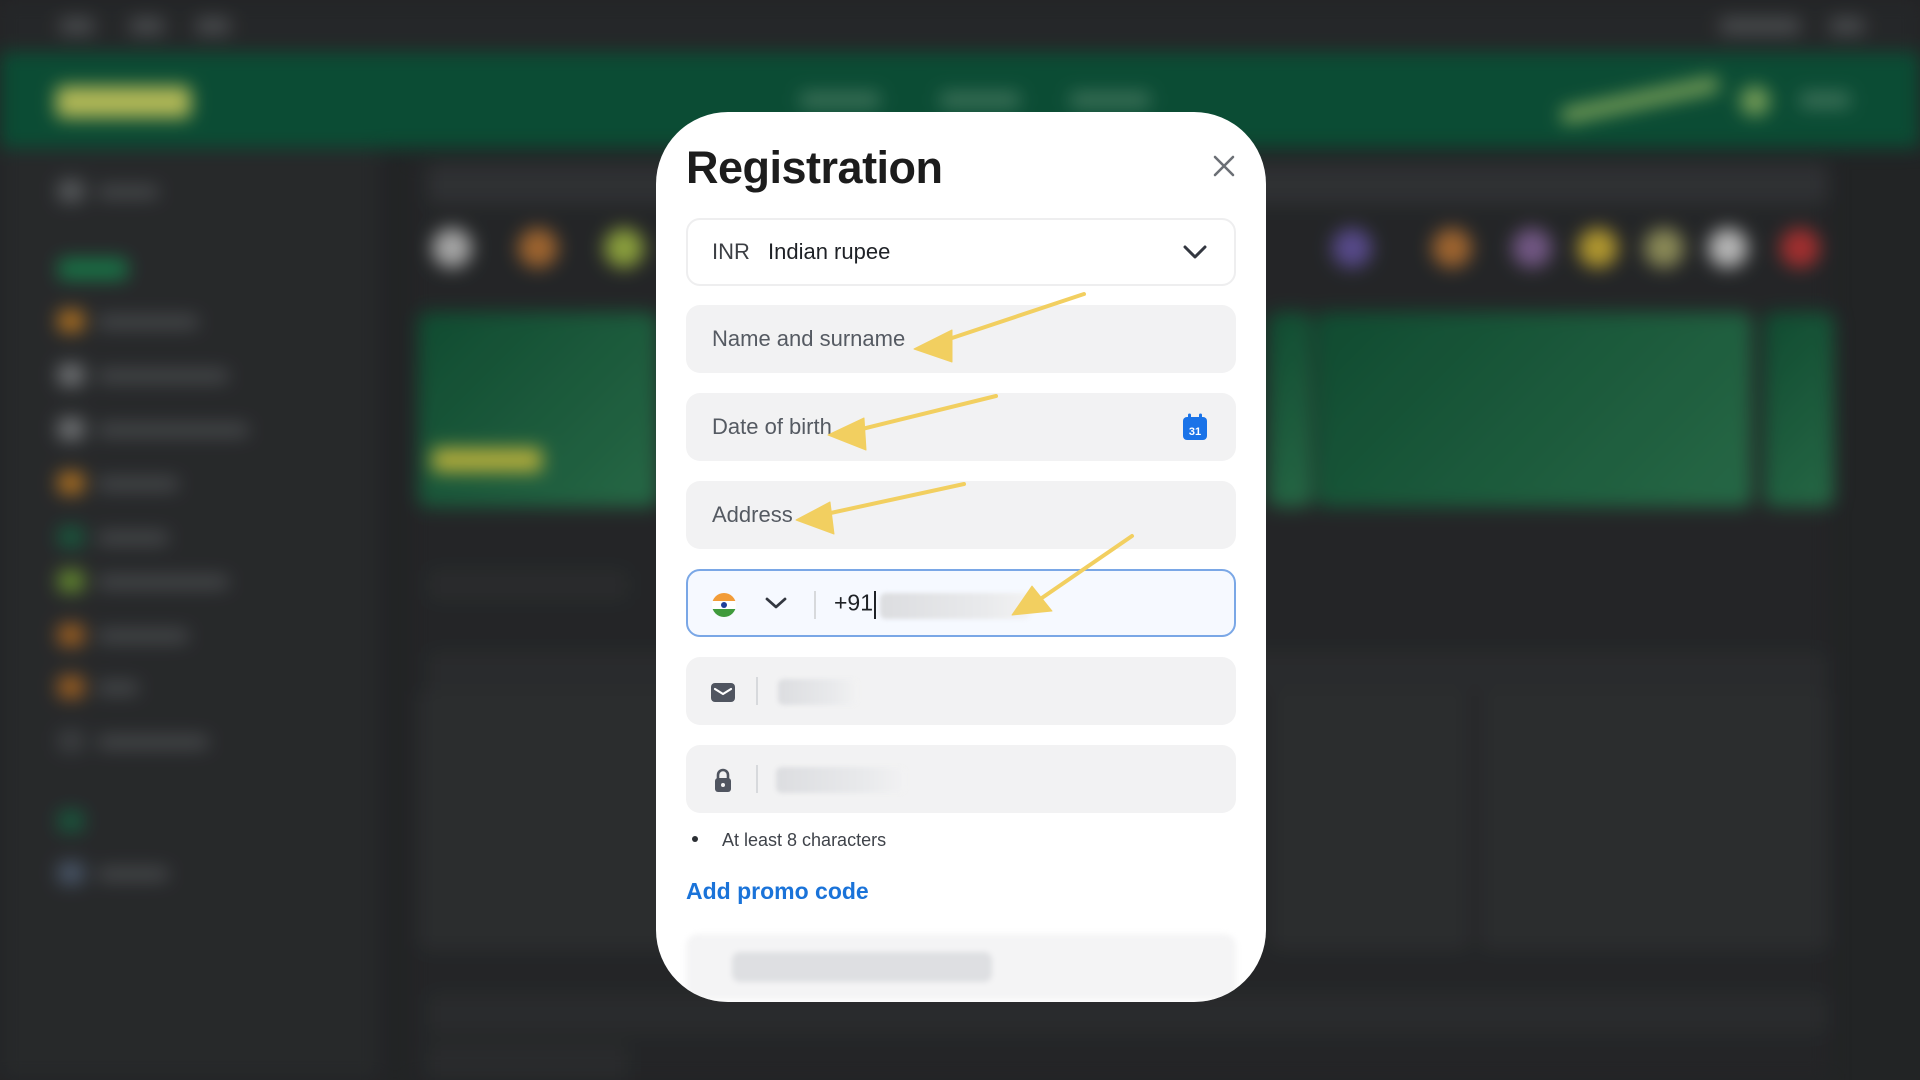  Describe the element at coordinates (1195, 432) in the screenshot. I see `calendar-day: 31` at that location.